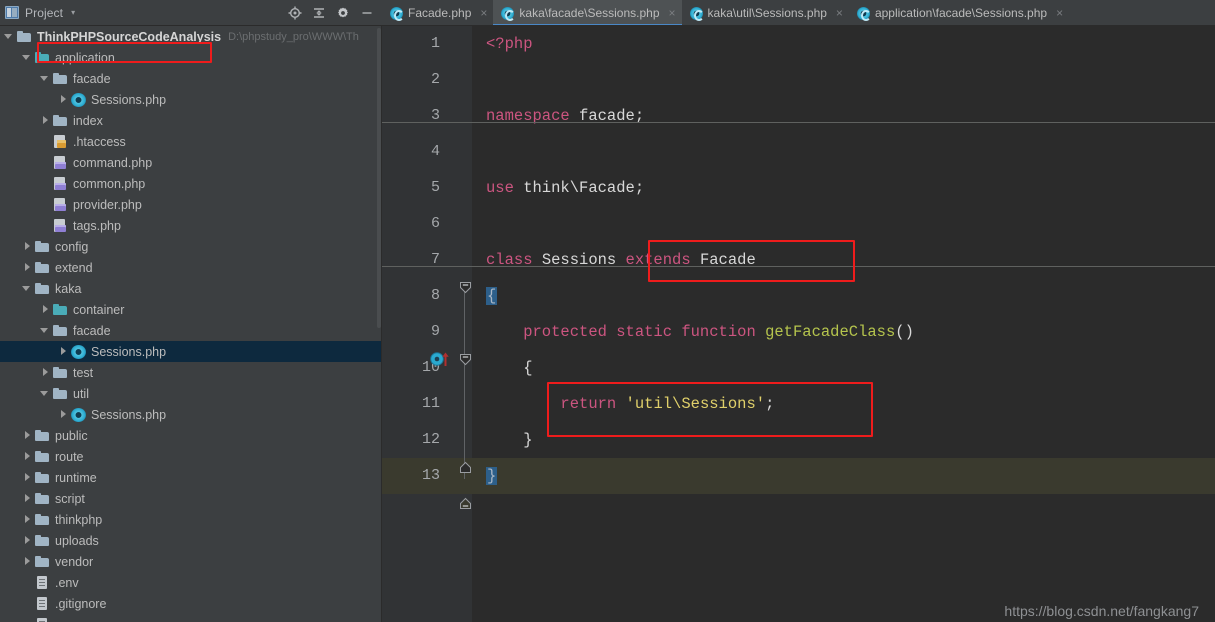  What do you see at coordinates (74, 267) in the screenshot?
I see `tree-node-label: extend` at bounding box center [74, 267].